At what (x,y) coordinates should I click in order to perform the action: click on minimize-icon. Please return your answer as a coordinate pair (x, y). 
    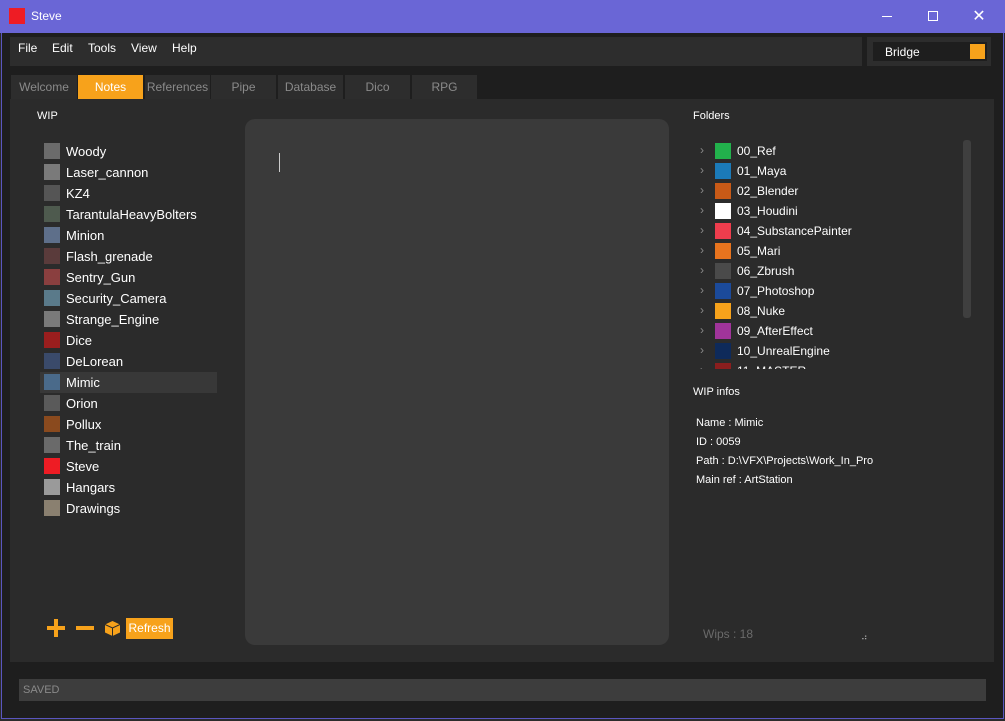
    Looking at the image, I should click on (887, 16).